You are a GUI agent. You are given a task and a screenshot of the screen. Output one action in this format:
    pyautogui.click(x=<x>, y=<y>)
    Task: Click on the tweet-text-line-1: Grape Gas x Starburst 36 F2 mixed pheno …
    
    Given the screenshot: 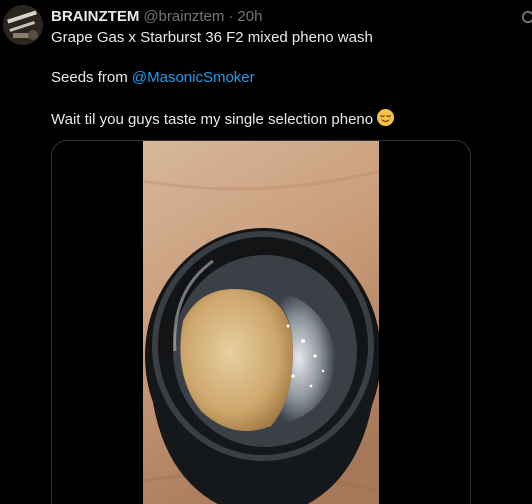 What is the action you would take?
    pyautogui.click(x=212, y=37)
    